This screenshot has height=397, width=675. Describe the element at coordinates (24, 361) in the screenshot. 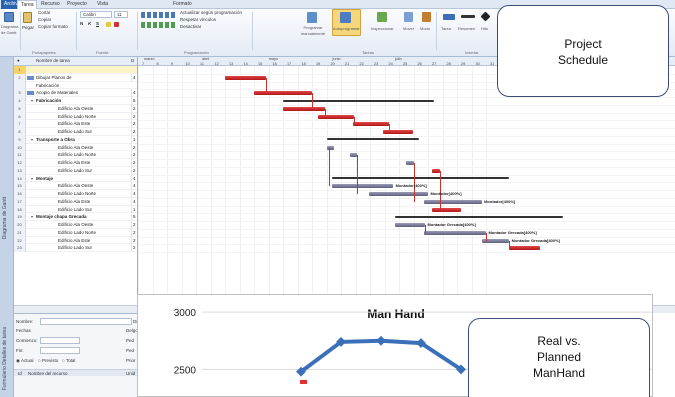

I see `actual-radio: ◉ Actual` at that location.